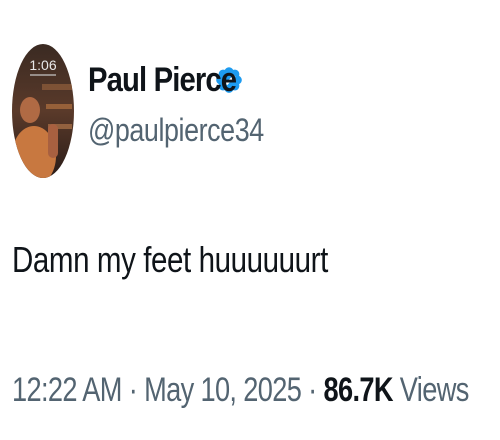 The width and height of the screenshot is (500, 440). What do you see at coordinates (170, 259) in the screenshot?
I see `tweet-text: Damn my feet huuuuuurt` at bounding box center [170, 259].